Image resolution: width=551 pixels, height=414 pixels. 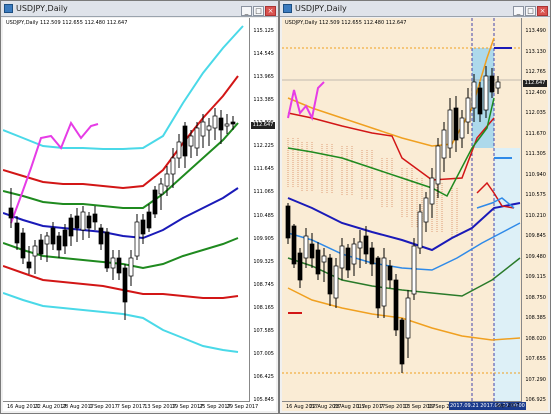 What do you see at coordinates (535, 400) in the screenshot?
I see `right-price-tick: 106.925` at bounding box center [535, 400].